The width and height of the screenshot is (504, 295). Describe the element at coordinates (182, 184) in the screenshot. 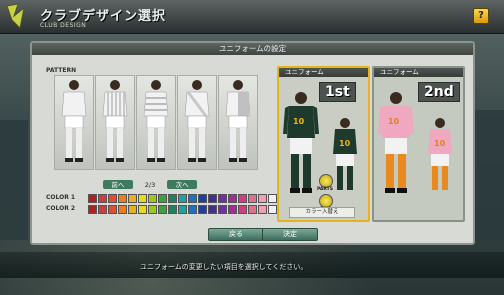

I see `next-page-button: 次へ` at that location.